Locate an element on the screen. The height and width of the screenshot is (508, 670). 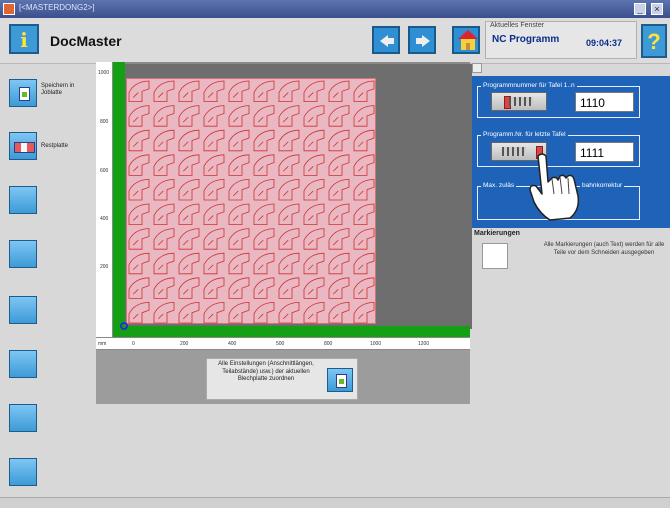
sidebar-label-remnant: Restplatte is located at coordinates (55, 146).